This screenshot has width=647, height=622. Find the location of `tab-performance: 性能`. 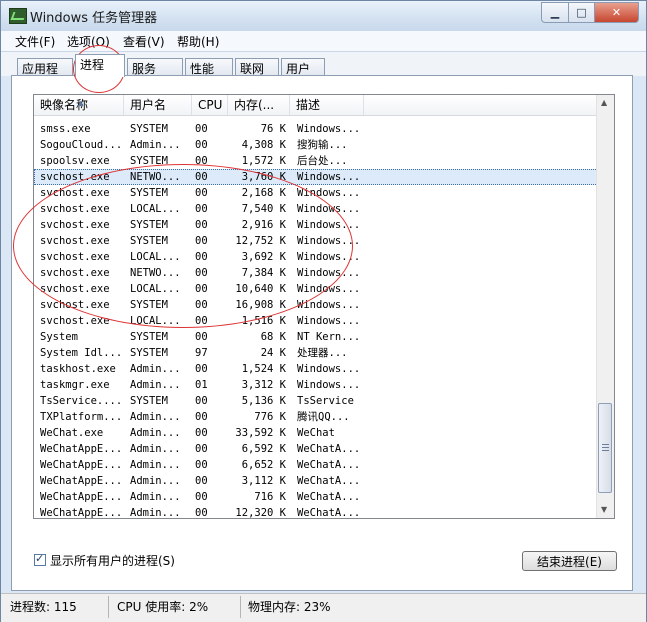

tab-performance: 性能 is located at coordinates (209, 67).